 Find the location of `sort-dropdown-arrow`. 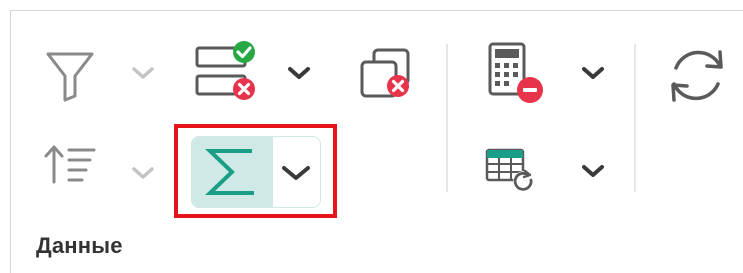

sort-dropdown-arrow is located at coordinates (143, 173).